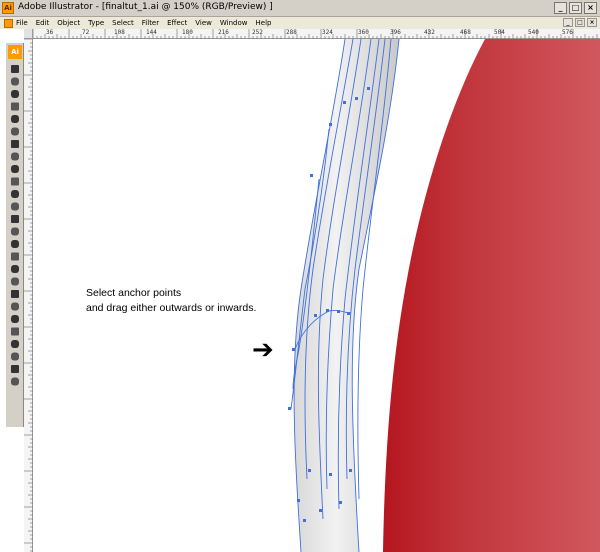 The width and height of the screenshot is (600, 552). I want to click on document-controls: _ □ ×, so click(580, 22).